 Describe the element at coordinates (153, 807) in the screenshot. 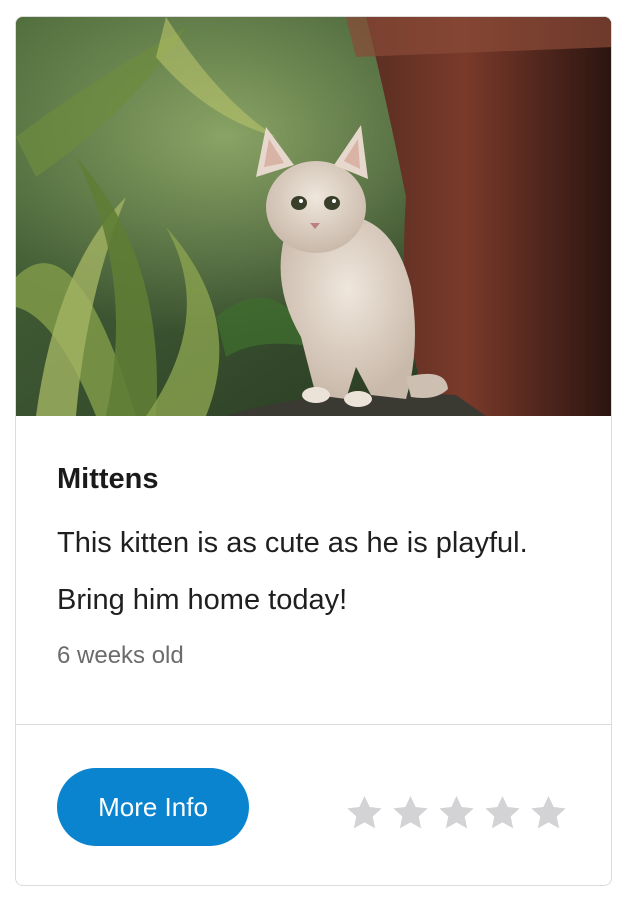

I see `more-info-button: More Info` at that location.